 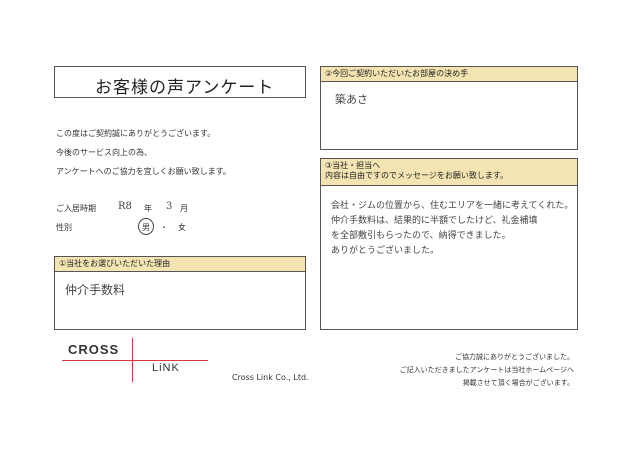 What do you see at coordinates (449, 74) in the screenshot?
I see `deciding-factor-heading: ②今回ご契約いただいたお部屋の決め手` at bounding box center [449, 74].